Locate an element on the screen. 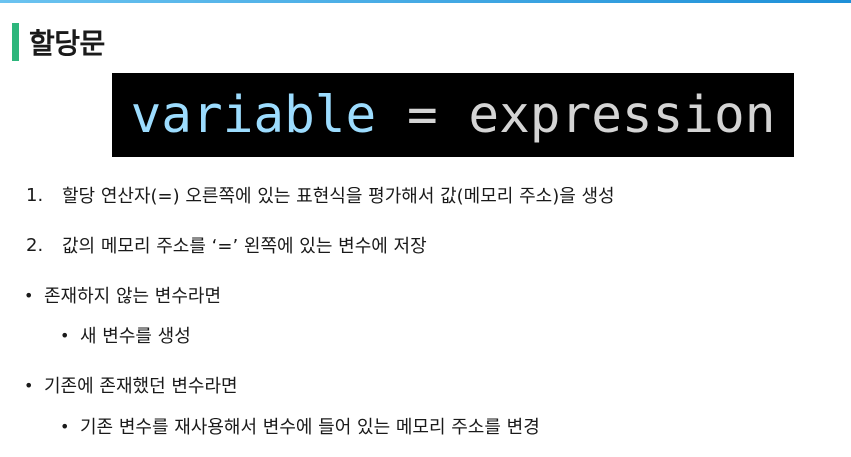 Image resolution: width=851 pixels, height=457 pixels. list-item-4-sub: • 기존 변수를 재사용해서 변수에 들어 있는 메모리 주소를 변경 is located at coordinates (300, 426).